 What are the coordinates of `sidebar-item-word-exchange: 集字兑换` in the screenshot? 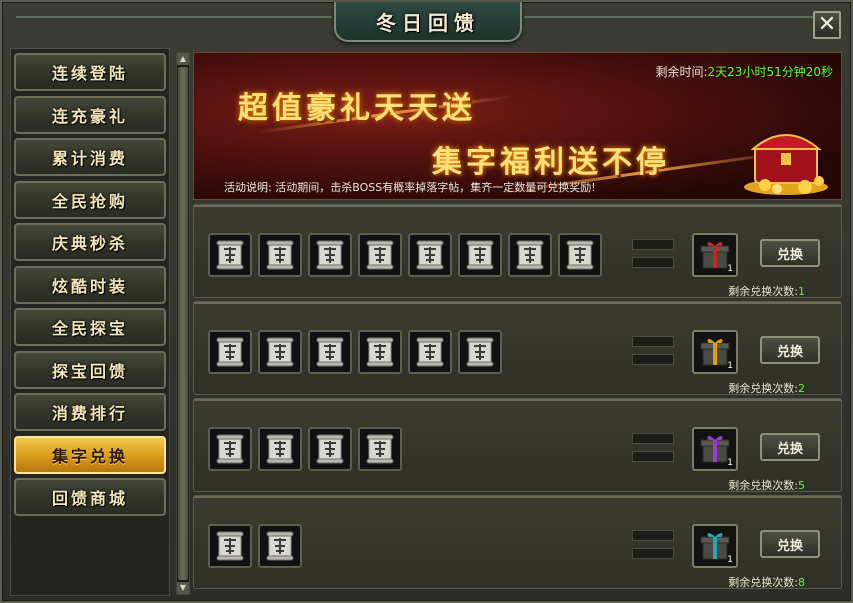 It's located at (90, 454).